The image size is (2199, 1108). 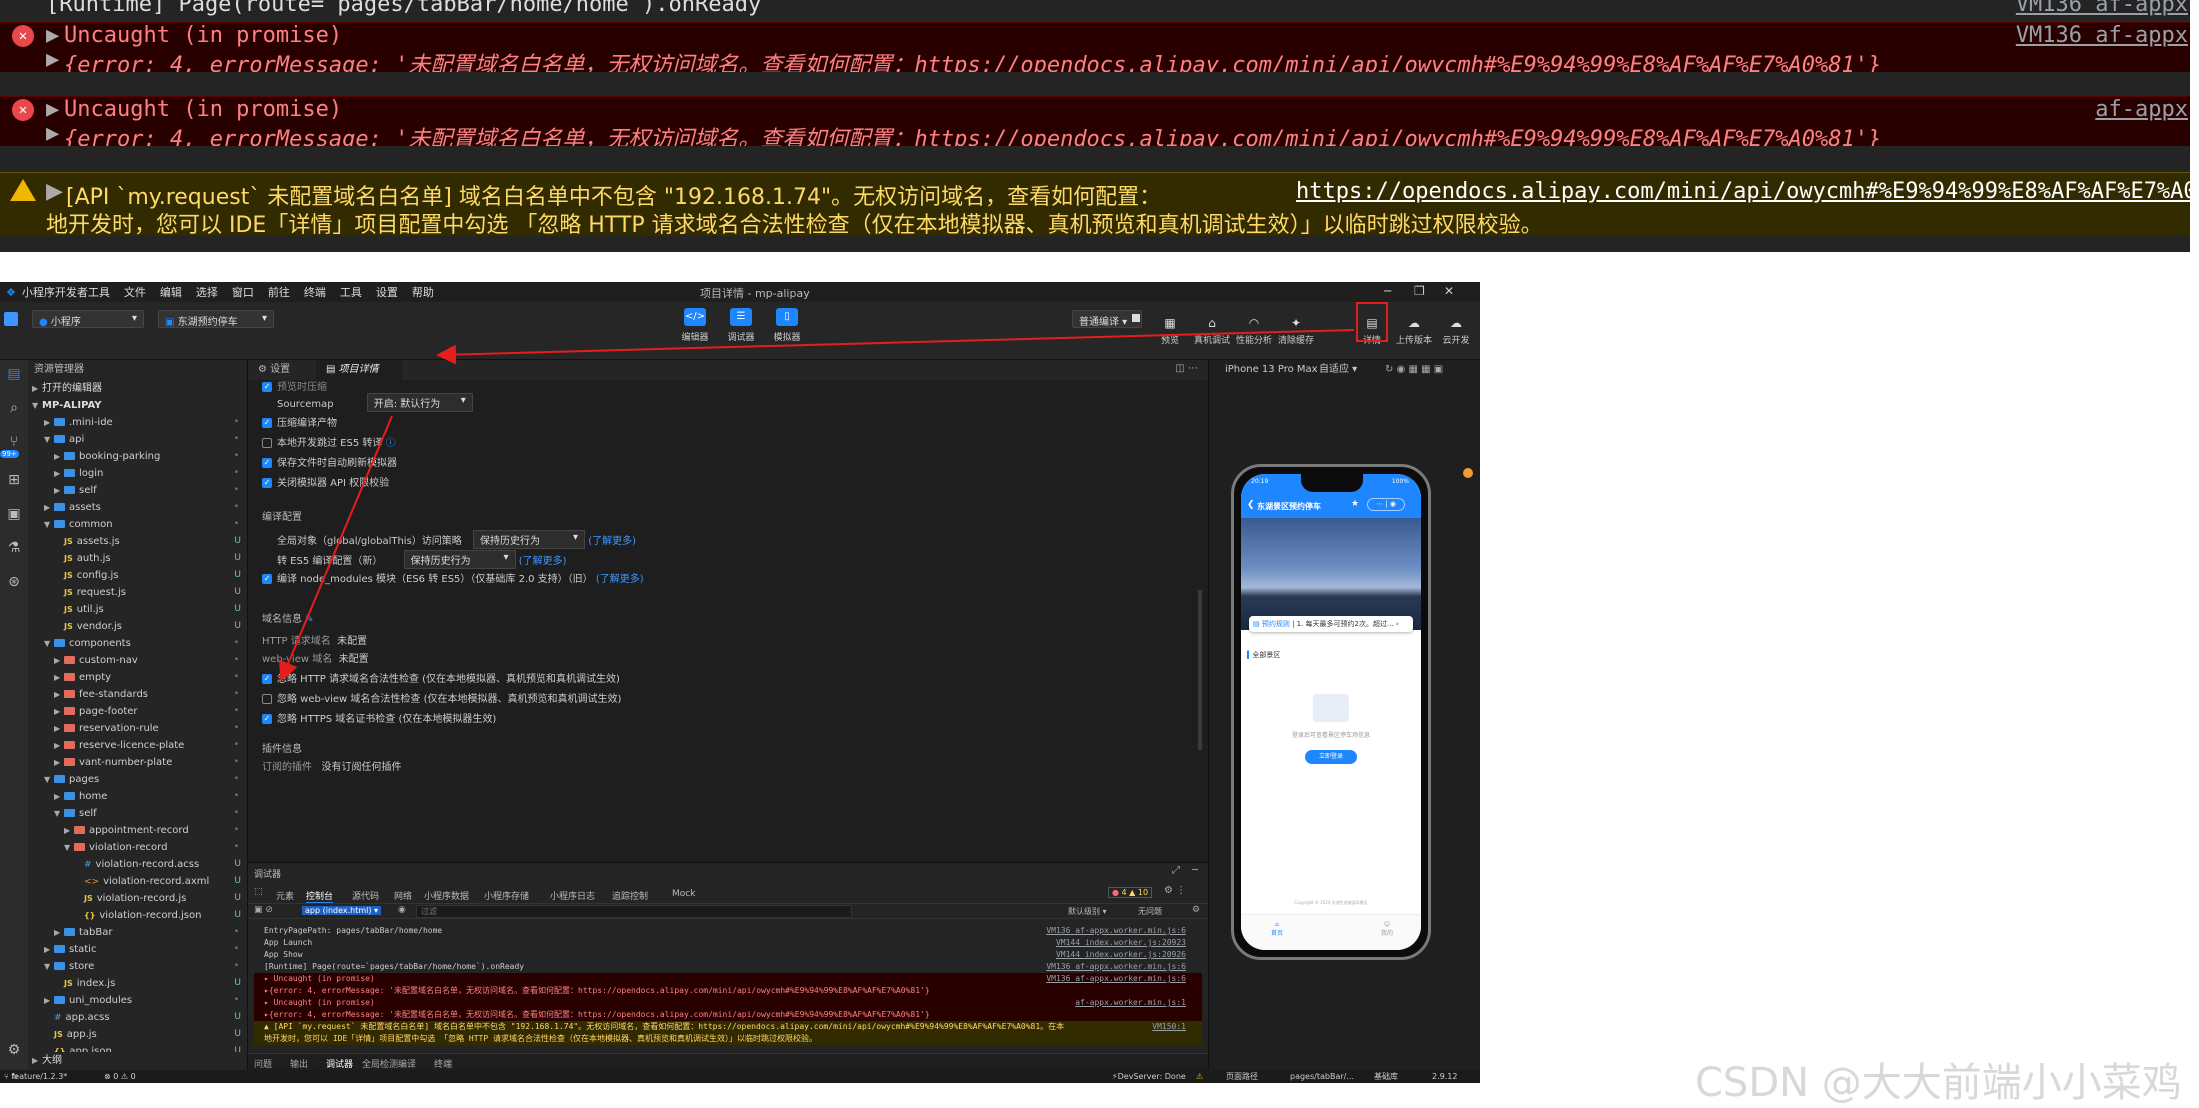 I want to click on watermark: CSDN @大大前端小小菜鸡, so click(x=1938, y=1083).